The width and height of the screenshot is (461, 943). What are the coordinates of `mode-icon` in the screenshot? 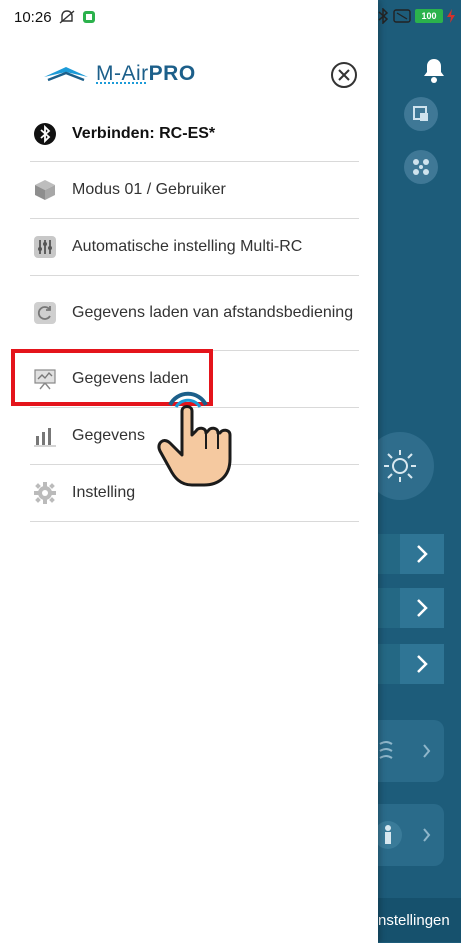 It's located at (421, 114).